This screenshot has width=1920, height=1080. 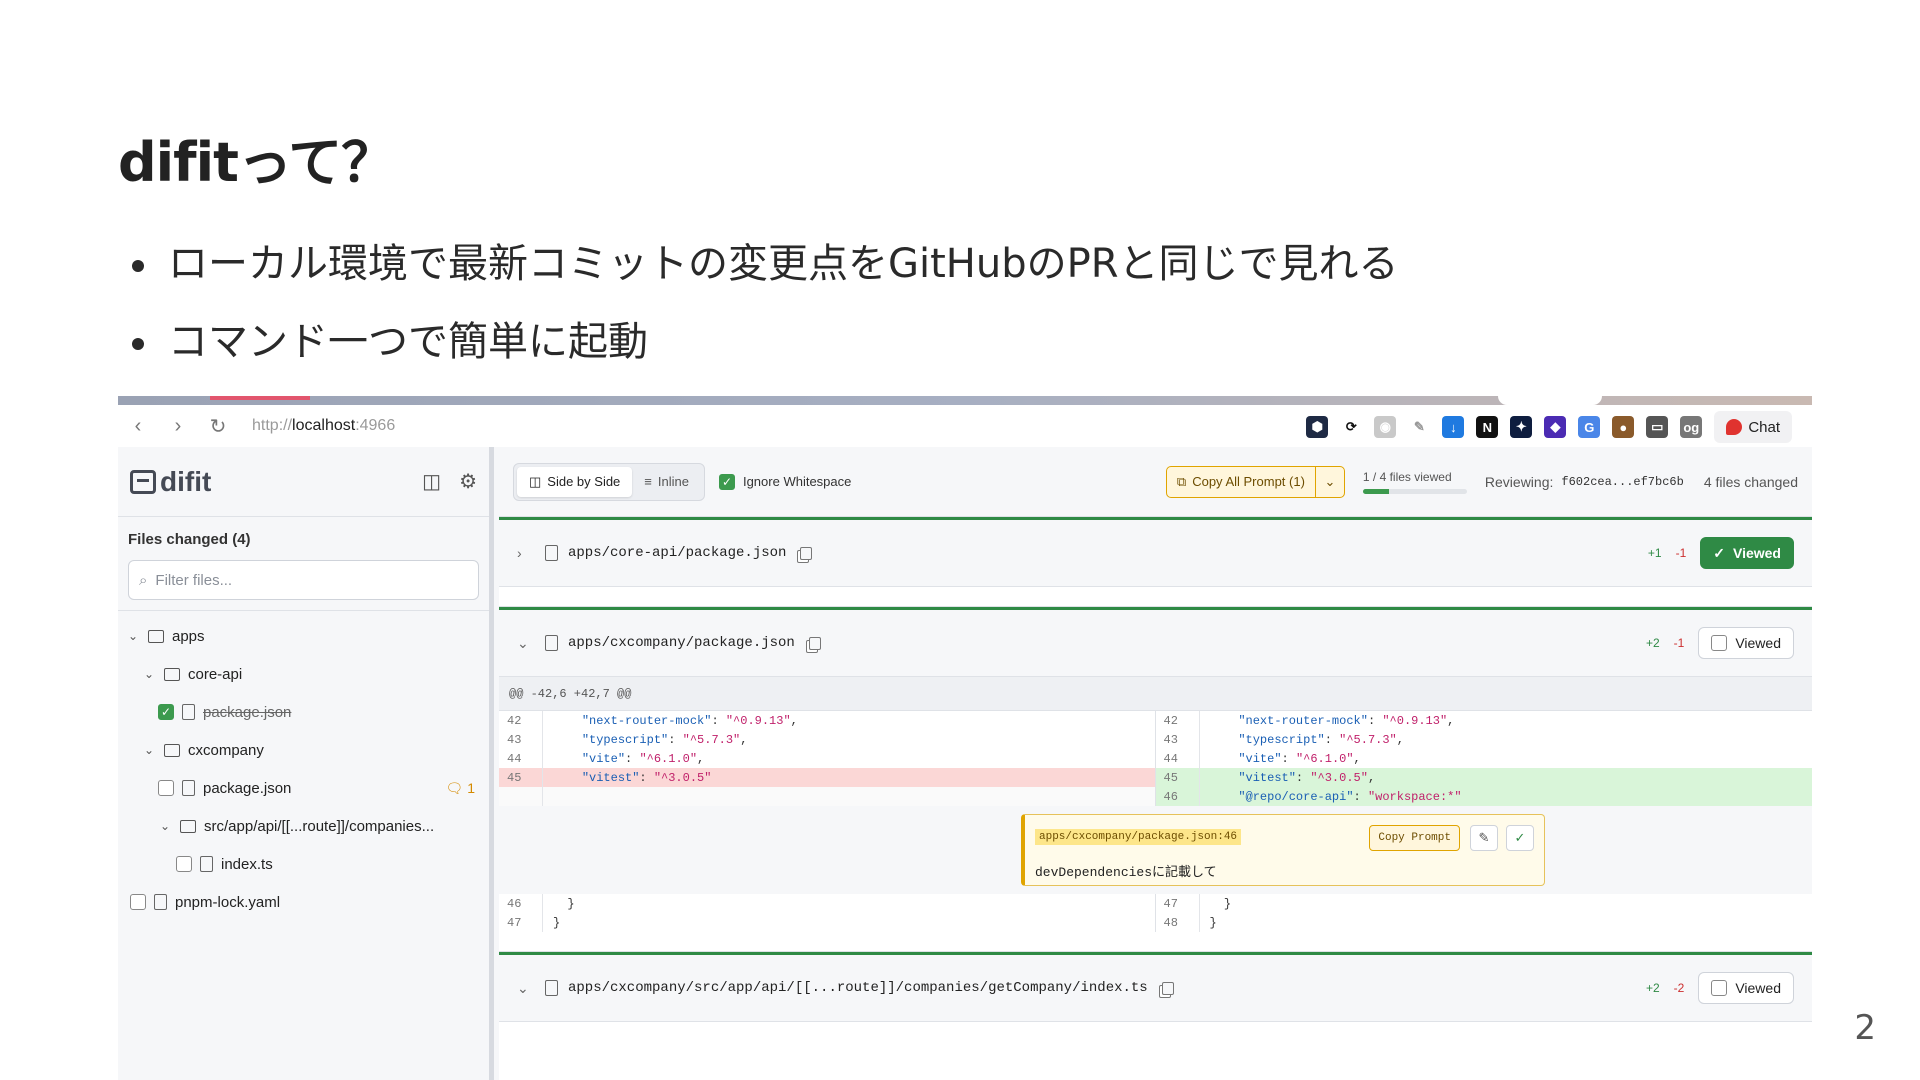 I want to click on code: "vitest": "^3.0.5",, so click(x=1307, y=777).